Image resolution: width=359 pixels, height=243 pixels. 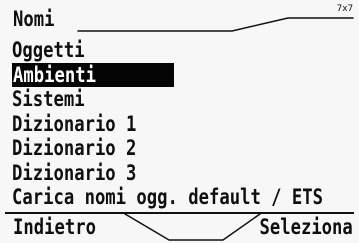 I want to click on menu-item-oggetti: Oggetti, so click(x=183, y=50).